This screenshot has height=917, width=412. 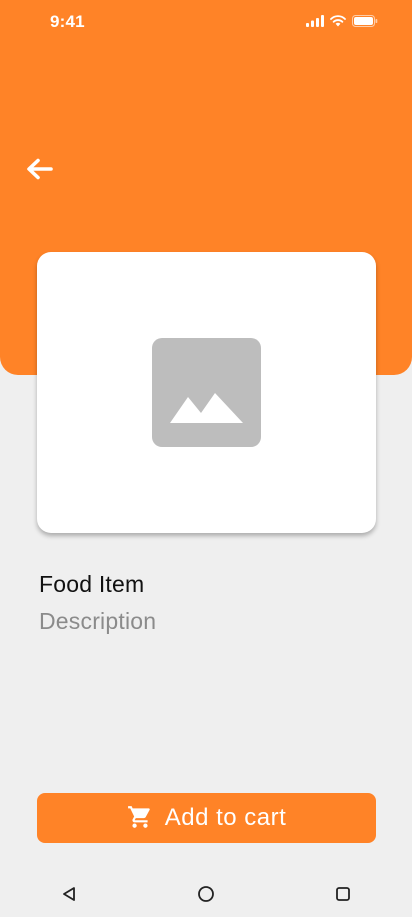 I want to click on status-icons, so click(x=342, y=23).